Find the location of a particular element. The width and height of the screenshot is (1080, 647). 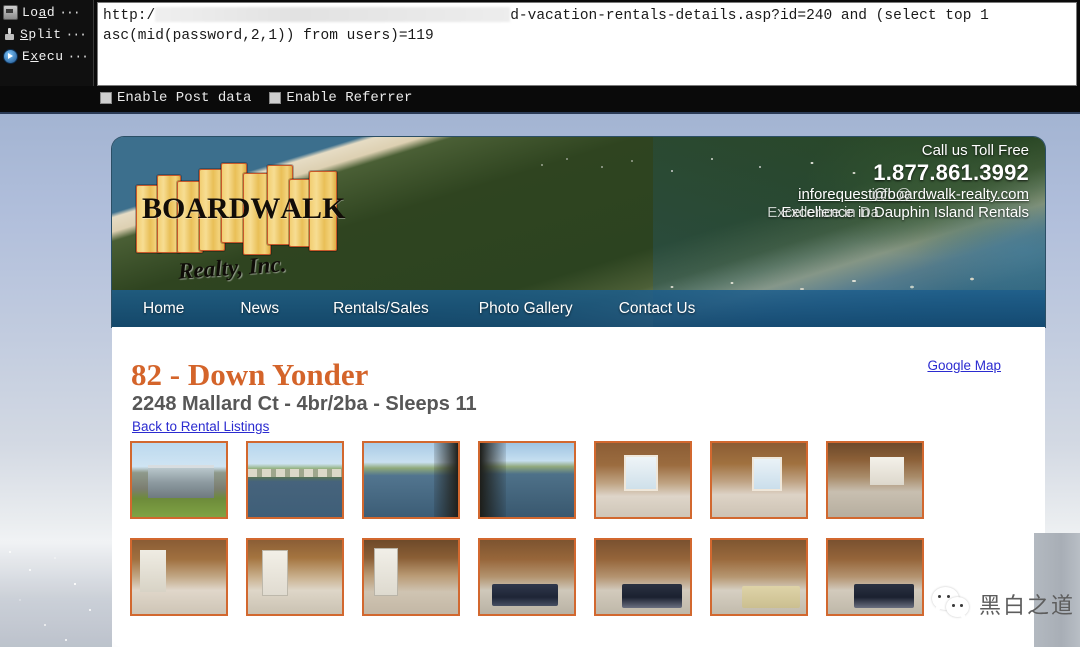

split-button: Split ··· is located at coordinates (48, 34).